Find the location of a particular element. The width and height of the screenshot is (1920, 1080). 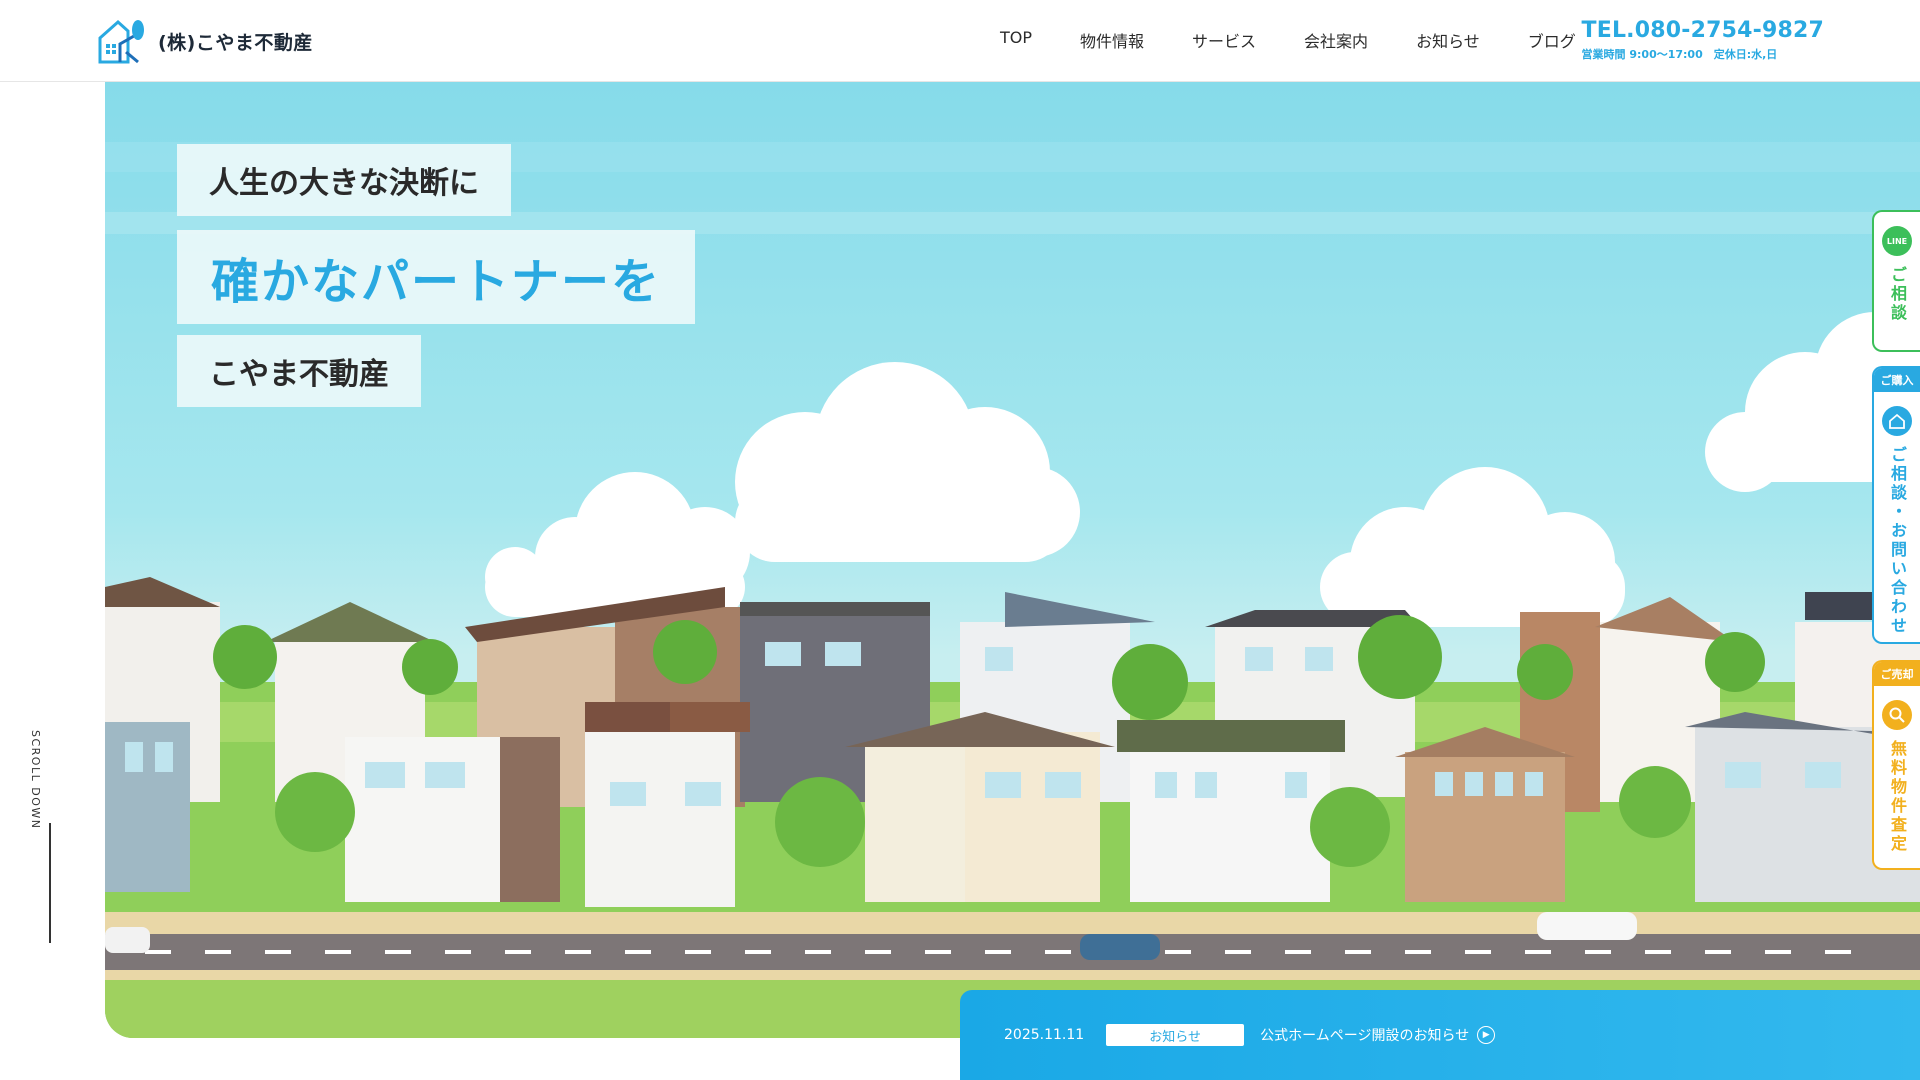

sell-appraisal-tab: ご売却 無料物件査定 is located at coordinates (1896, 765).